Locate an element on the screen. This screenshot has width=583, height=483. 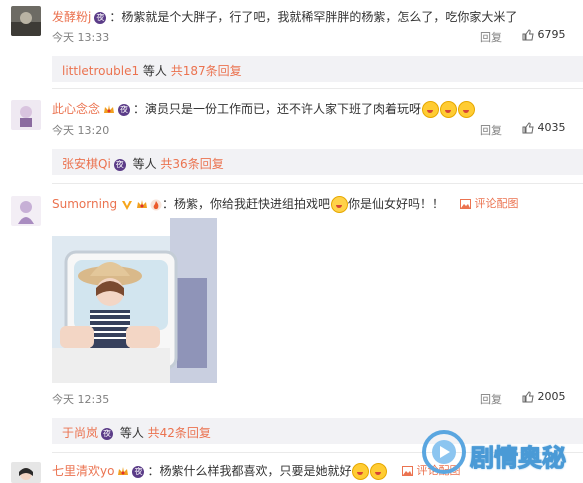
comment-line: 此心念念 夜：演员只是一份工作而已，还不许人家下班了肉着玩呀 is located at coordinates (264, 109).